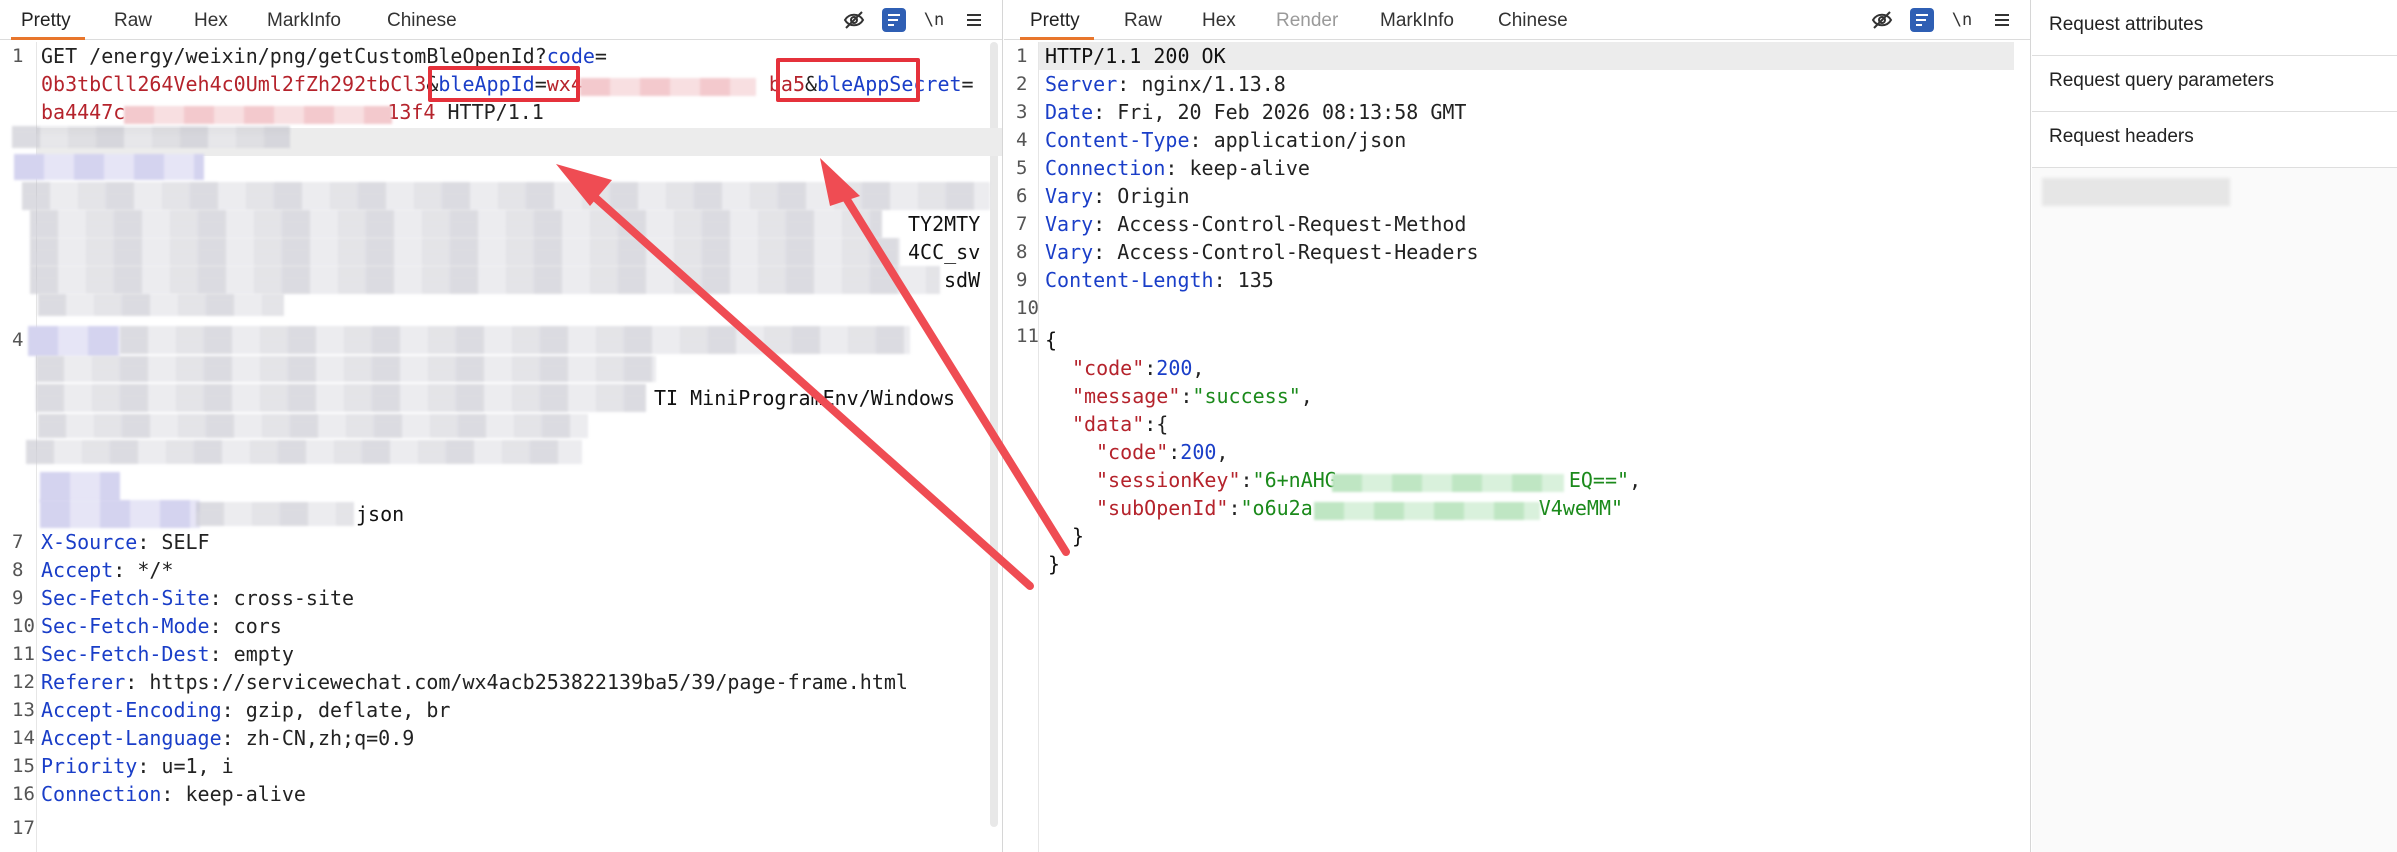 The height and width of the screenshot is (852, 2397). I want to click on line-number: 16, so click(23, 794).